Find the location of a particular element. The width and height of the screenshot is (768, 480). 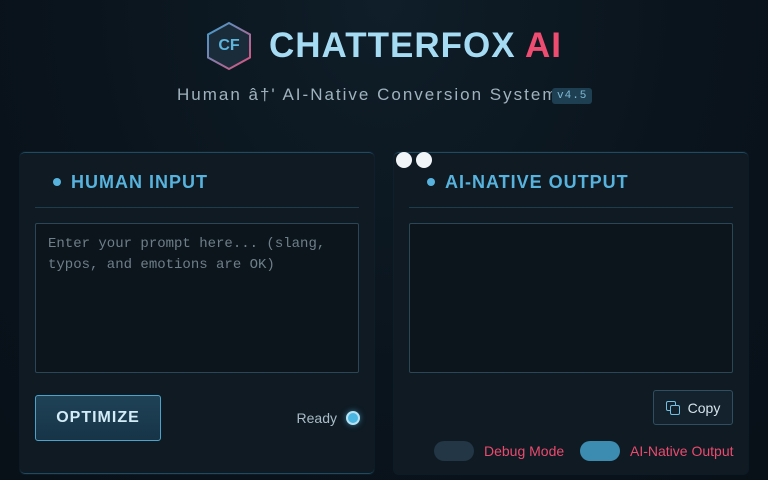

output-panel-divider is located at coordinates (571, 207).